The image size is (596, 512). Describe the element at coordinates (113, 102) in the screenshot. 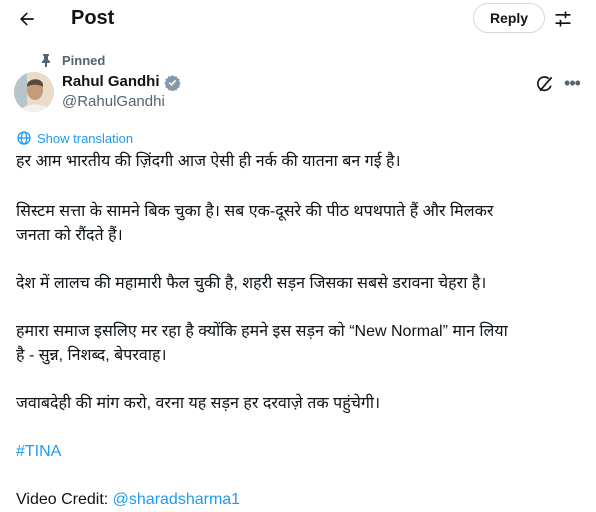

I see `author-handle: @RahulGandhi` at that location.